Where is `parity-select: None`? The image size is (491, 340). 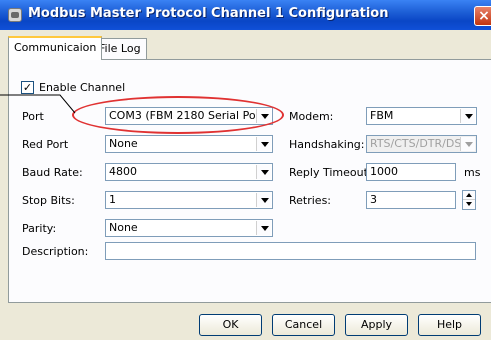
parity-select: None is located at coordinates (189, 228).